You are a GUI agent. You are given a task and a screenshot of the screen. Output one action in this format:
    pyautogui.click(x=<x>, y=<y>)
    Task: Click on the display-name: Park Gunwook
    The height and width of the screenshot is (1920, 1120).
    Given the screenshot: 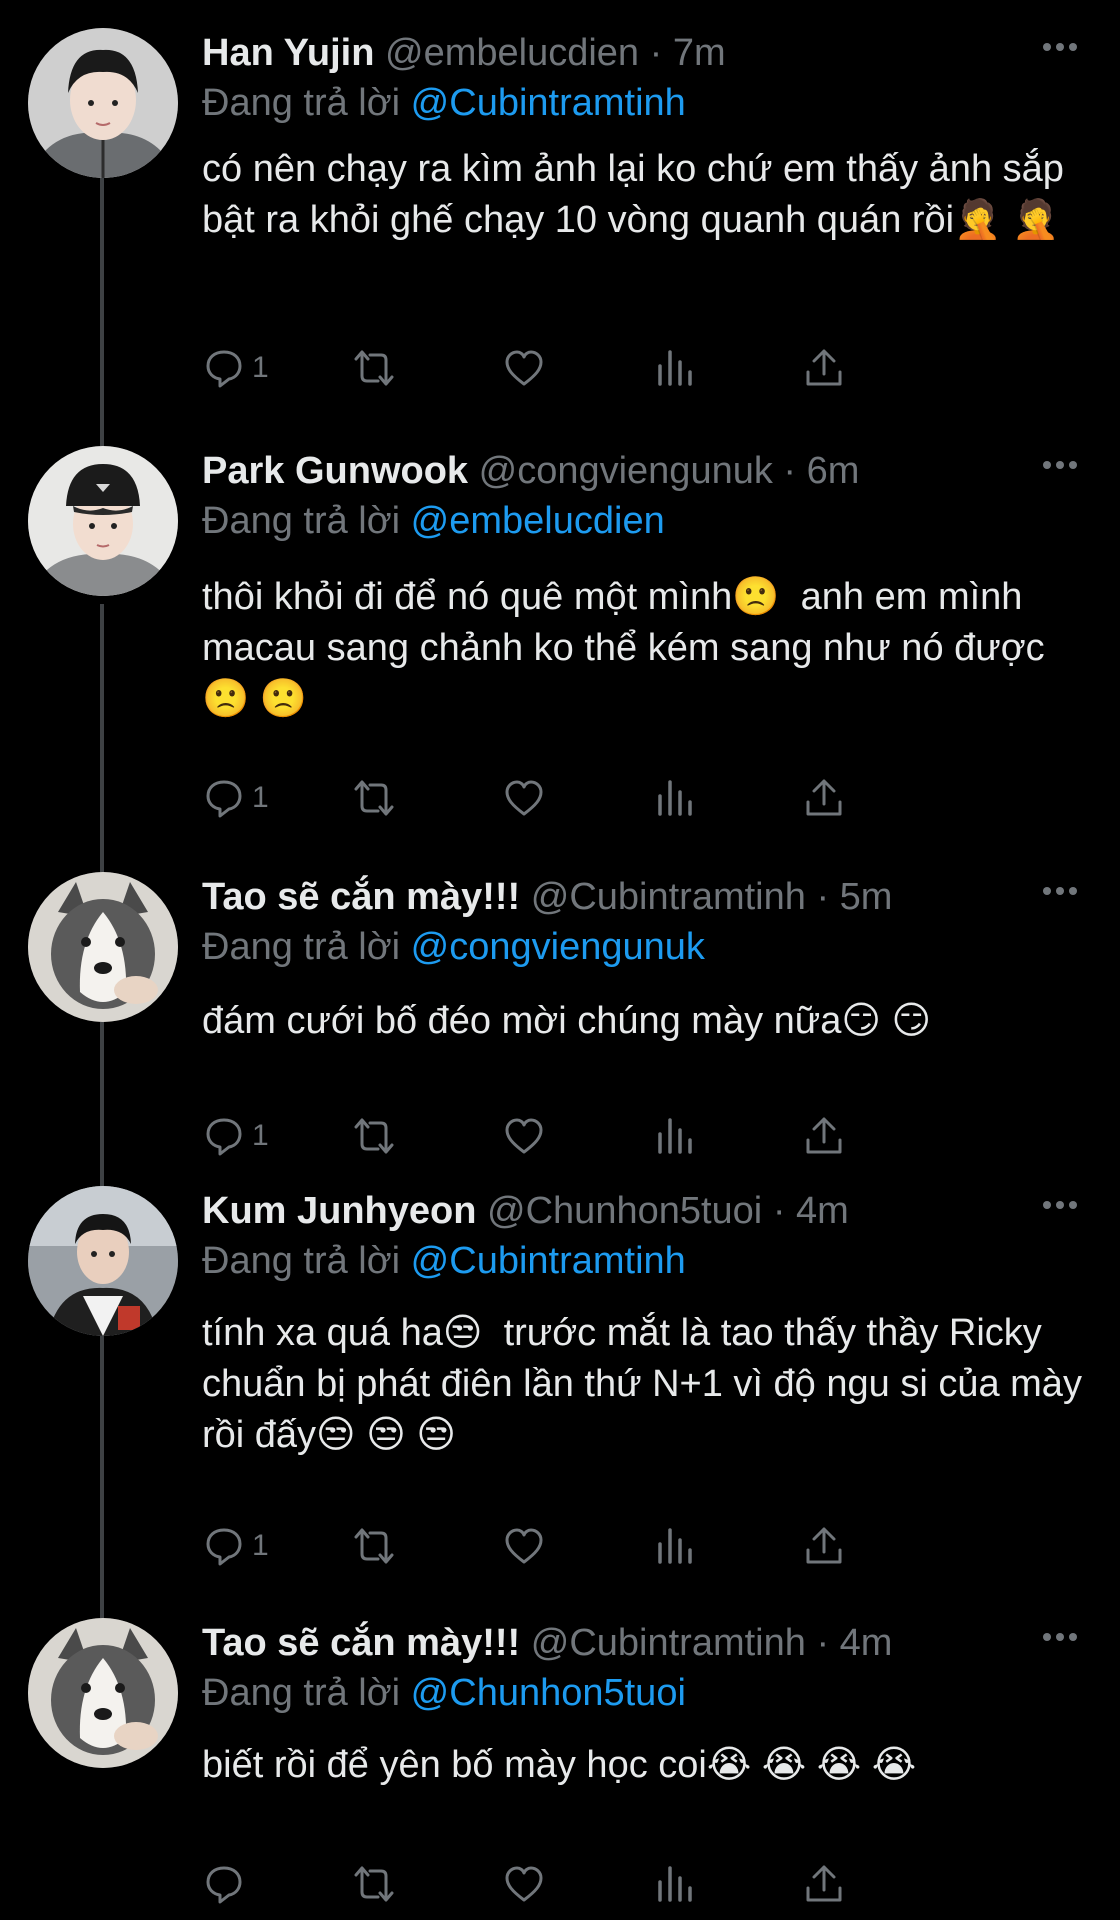 What is the action you would take?
    pyautogui.click(x=335, y=471)
    